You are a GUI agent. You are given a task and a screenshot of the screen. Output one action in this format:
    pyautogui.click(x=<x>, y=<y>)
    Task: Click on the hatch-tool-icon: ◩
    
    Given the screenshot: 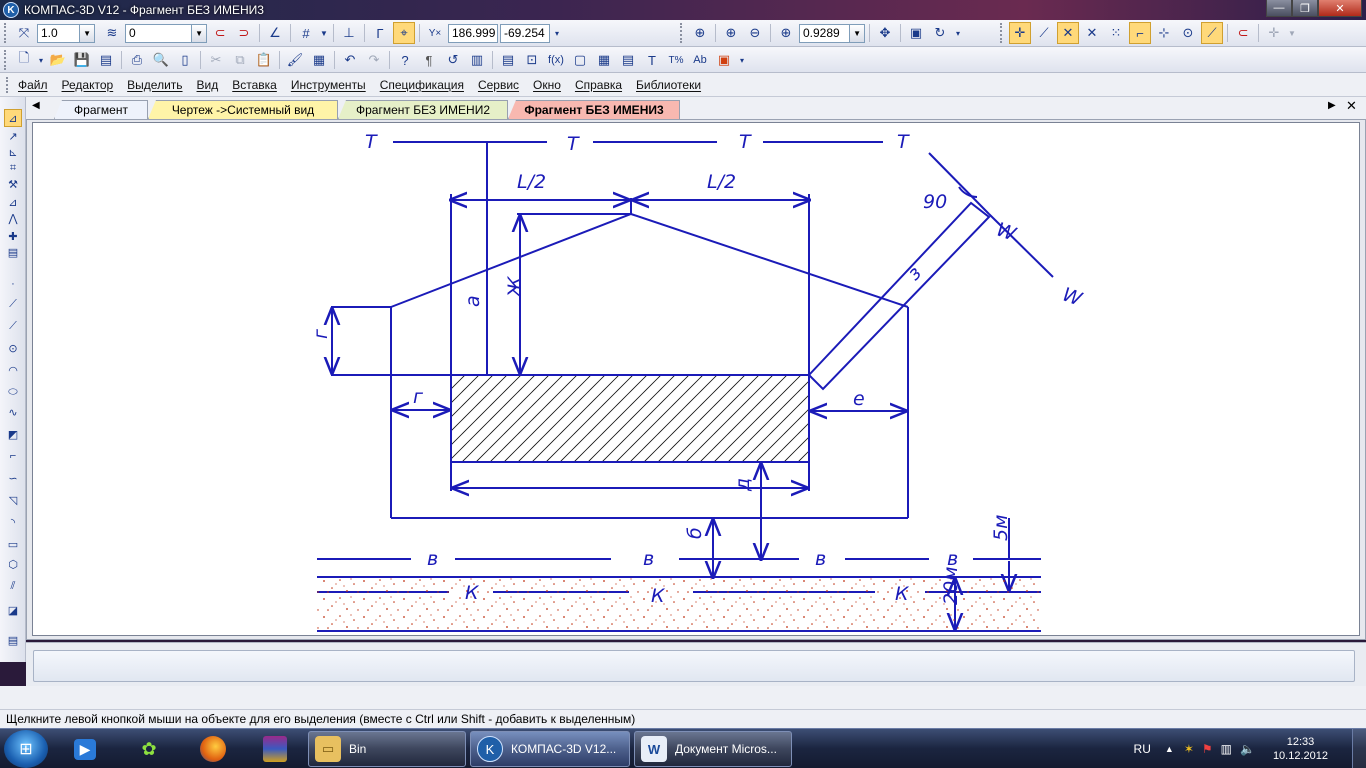 What is the action you would take?
    pyautogui.click(x=13, y=434)
    